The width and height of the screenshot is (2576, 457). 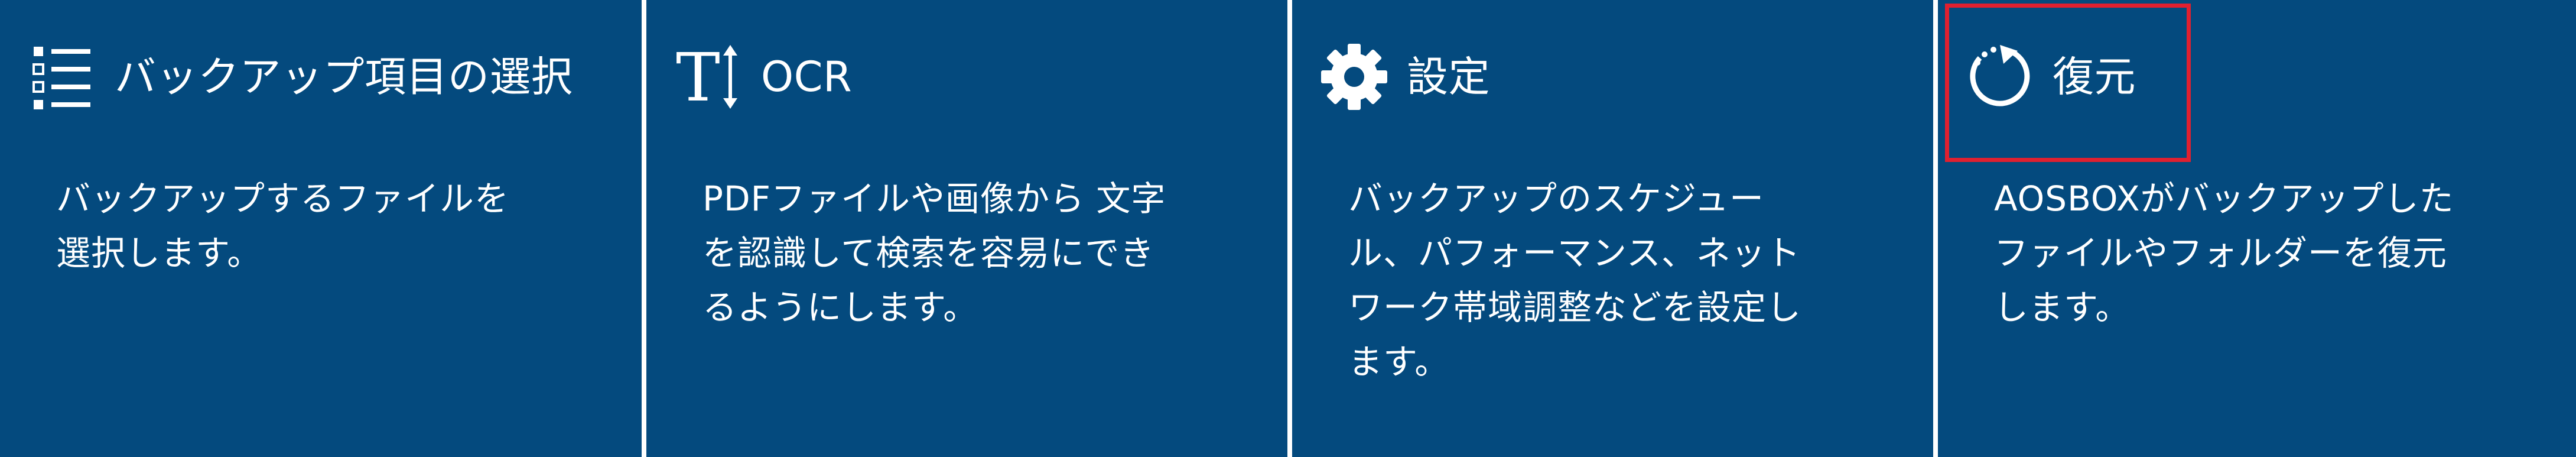 I want to click on tile-description: PDFファイルや画像から 文字を認識して検索を容易にできるようにします。, so click(x=934, y=253).